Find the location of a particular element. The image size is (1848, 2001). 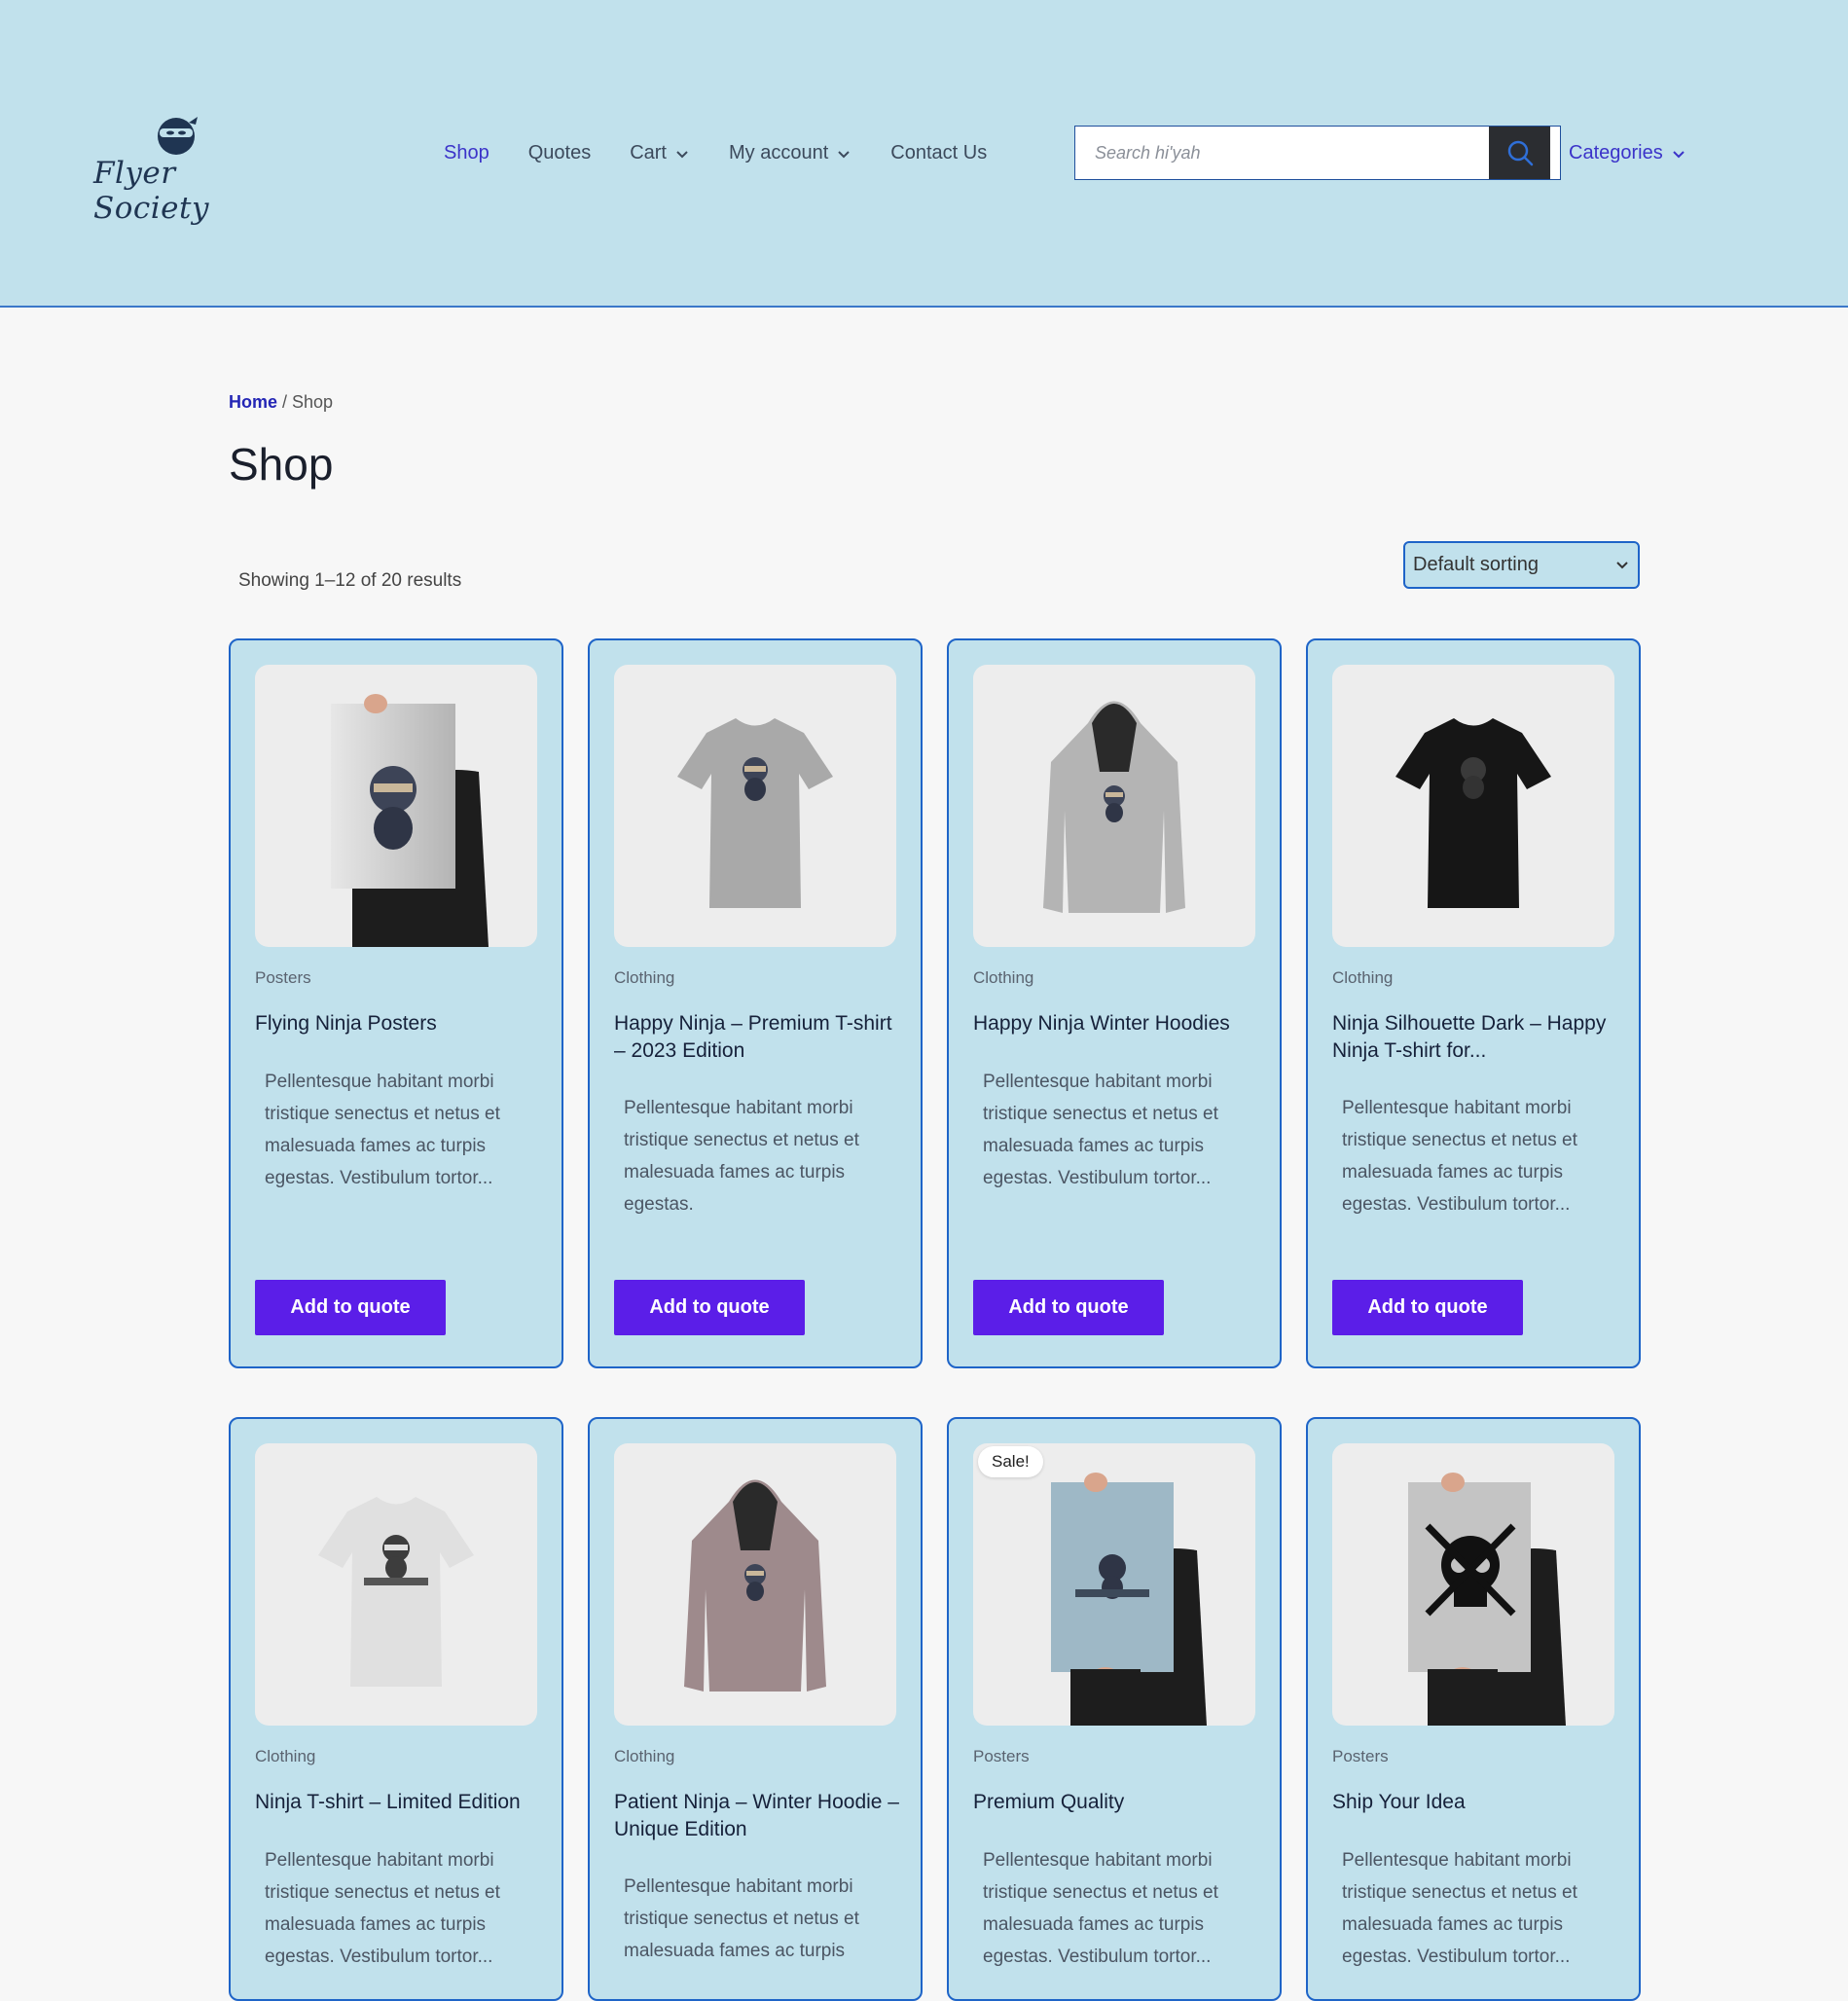

product-title: Flying Ninja Posters is located at coordinates (401, 1023).